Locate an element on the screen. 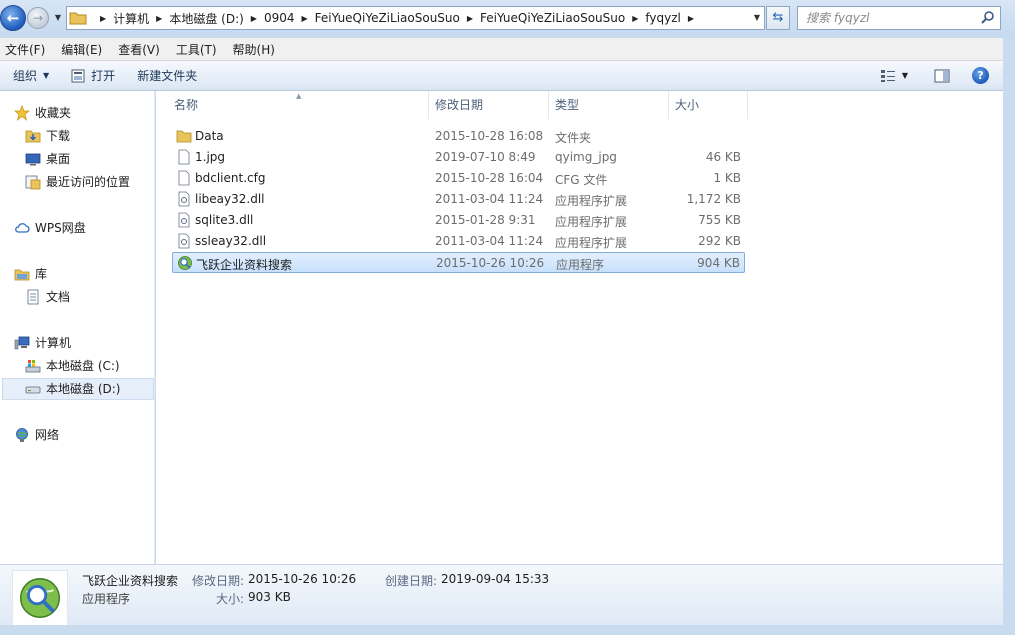  new-folder-label: 新建文件夹 is located at coordinates (167, 76).